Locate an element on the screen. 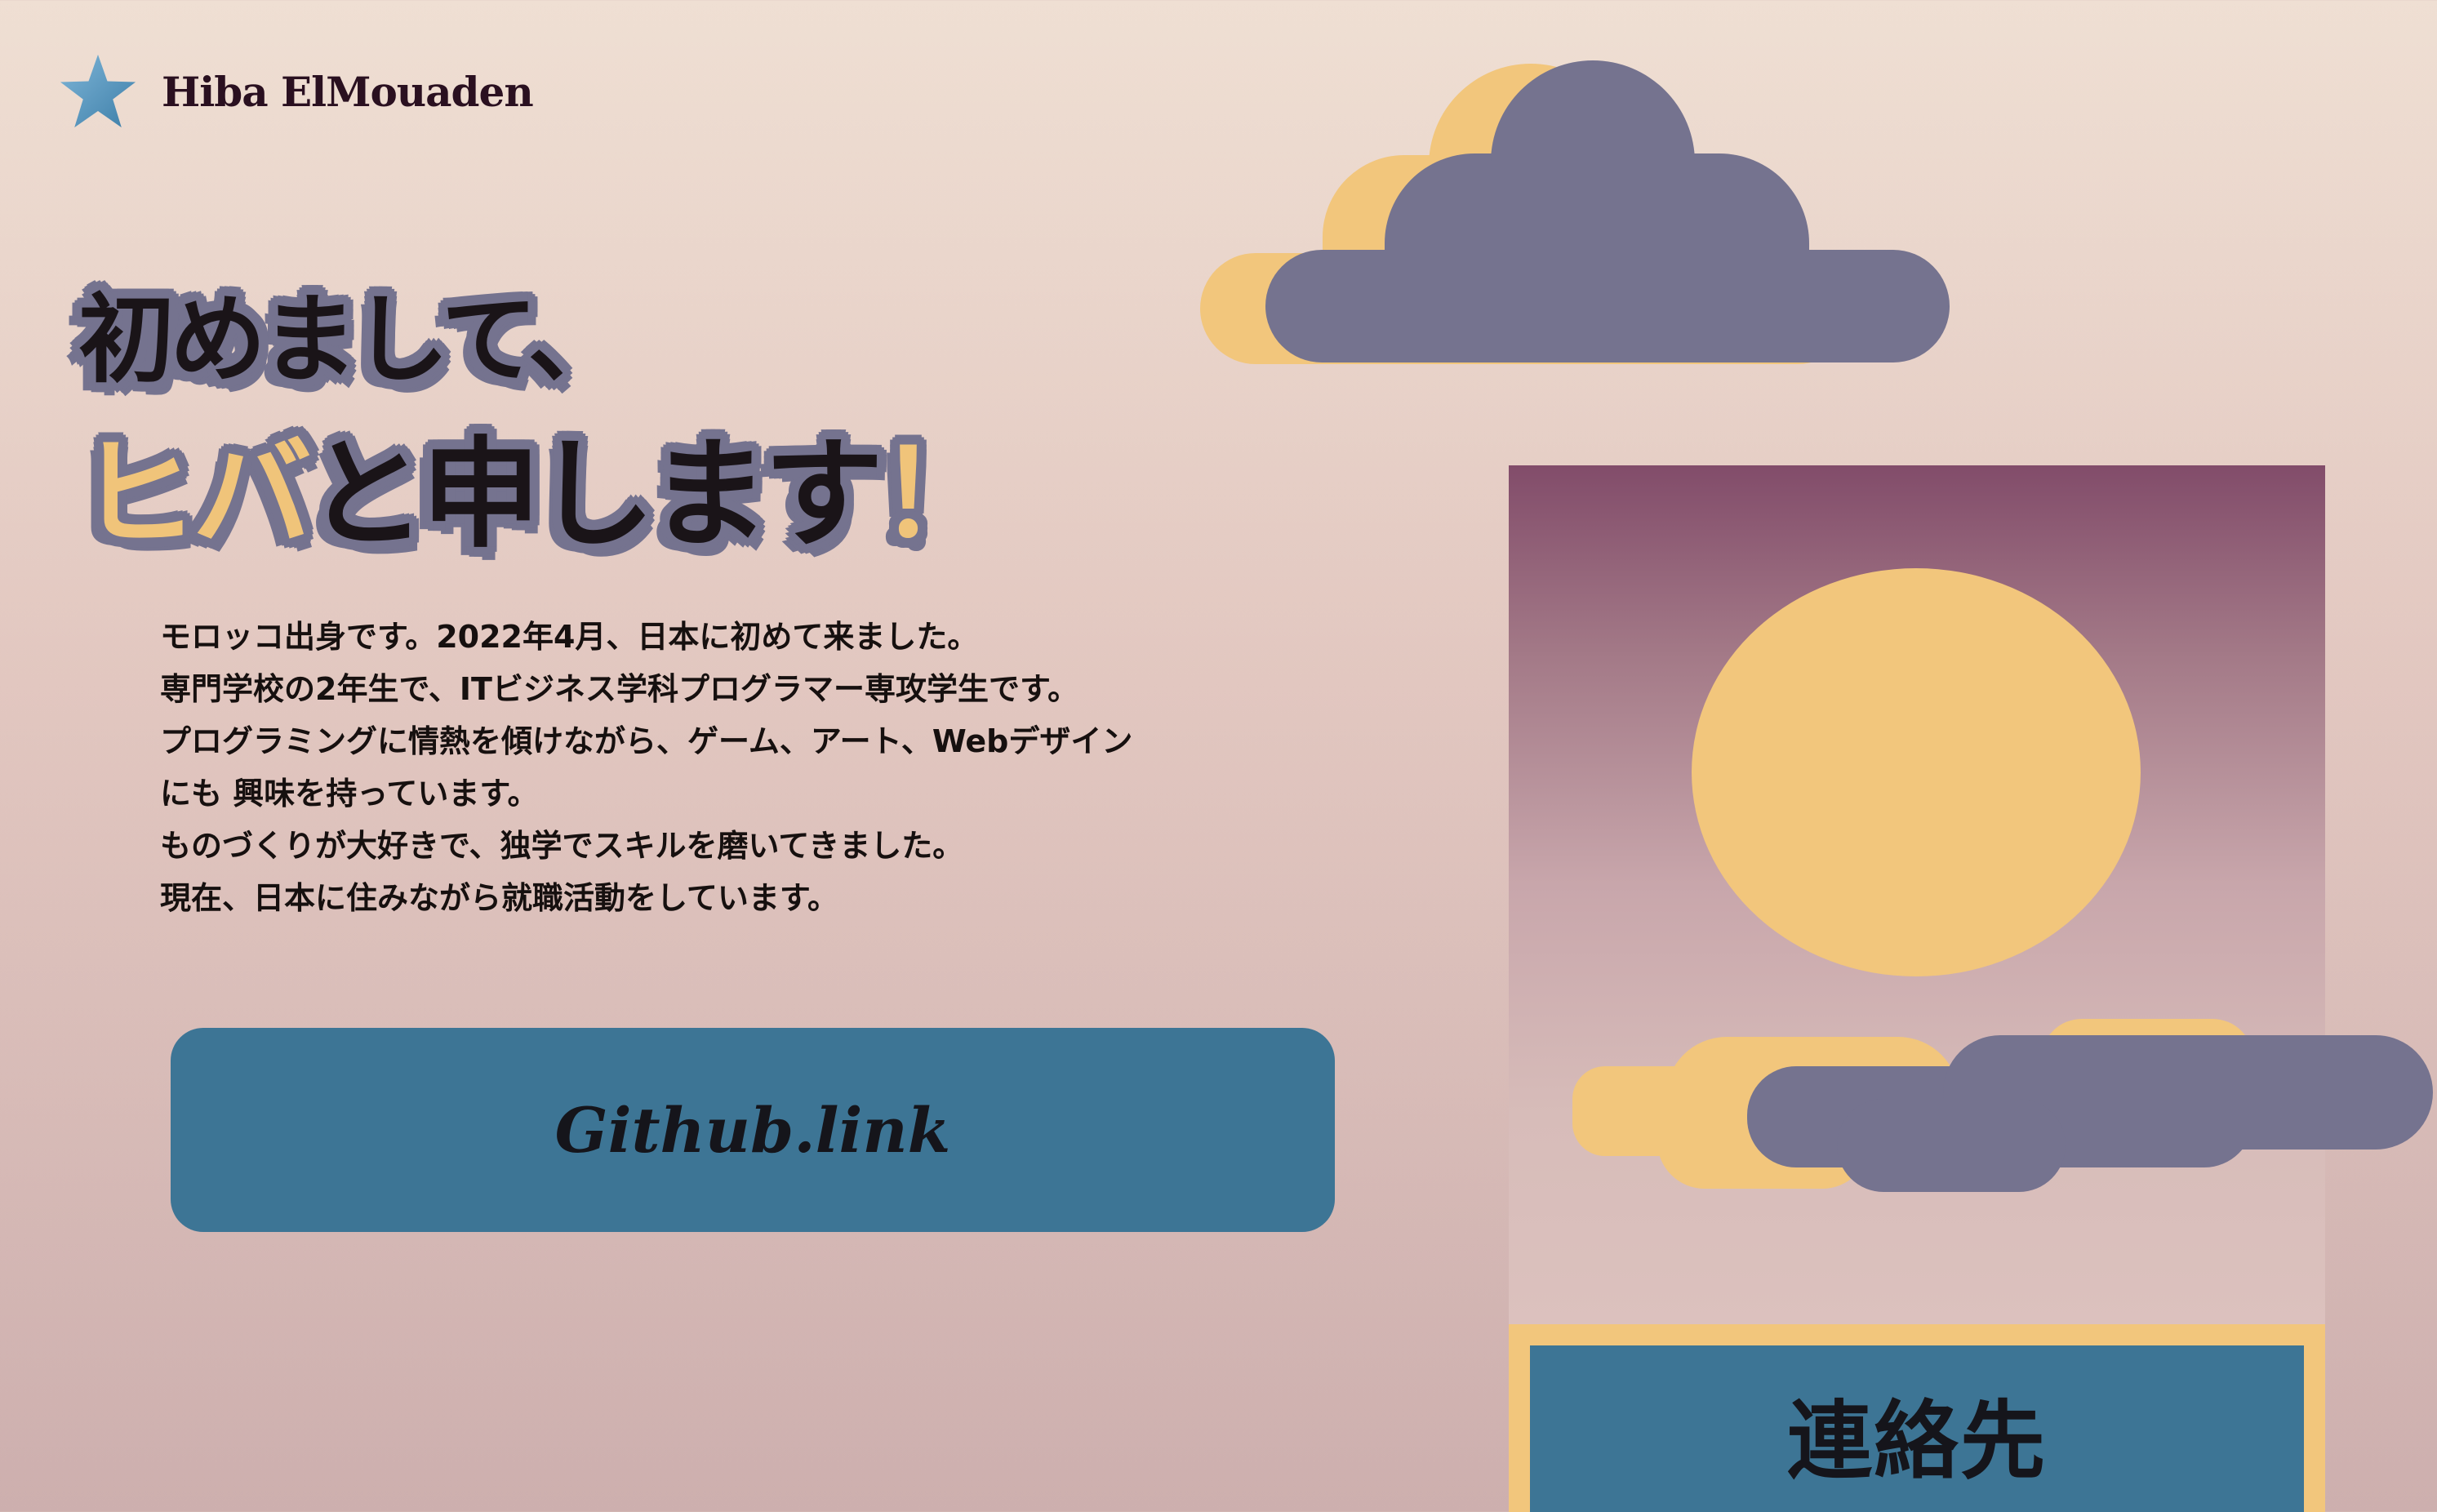 This screenshot has width=2437, height=1512. intro-line: 専門学校の2年生で、ITビジネス学科プログラマー専攻学生です。 is located at coordinates (619, 689).